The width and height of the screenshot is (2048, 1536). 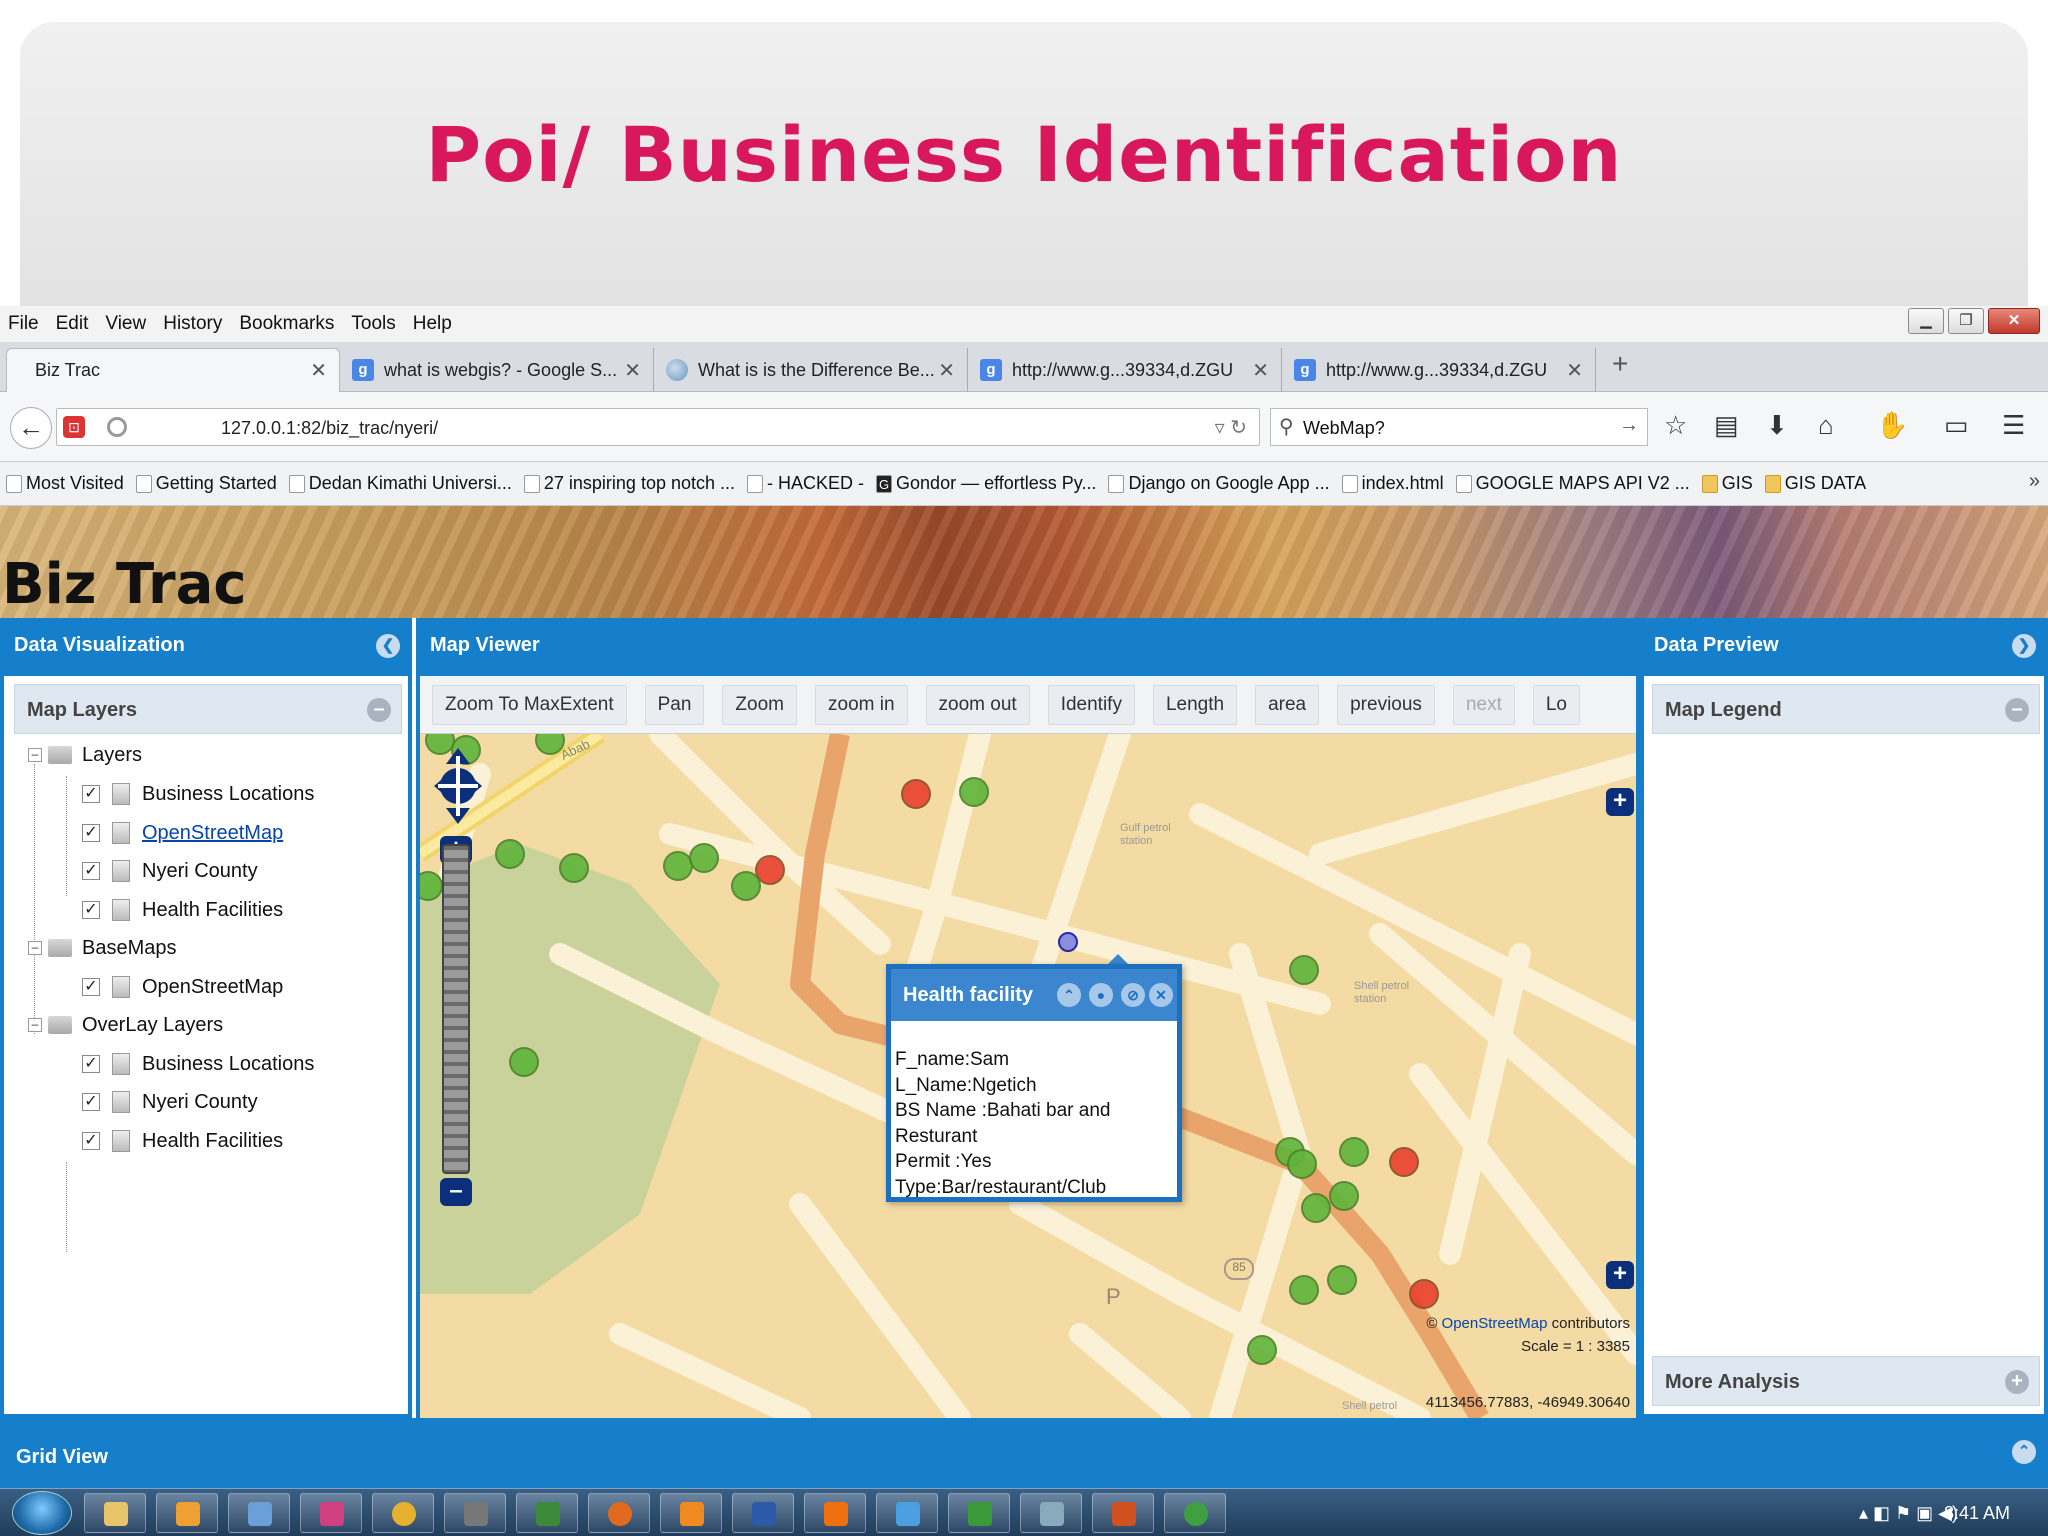 What do you see at coordinates (1133, 995) in the screenshot?
I see `popup-pin-icon: ⊘` at bounding box center [1133, 995].